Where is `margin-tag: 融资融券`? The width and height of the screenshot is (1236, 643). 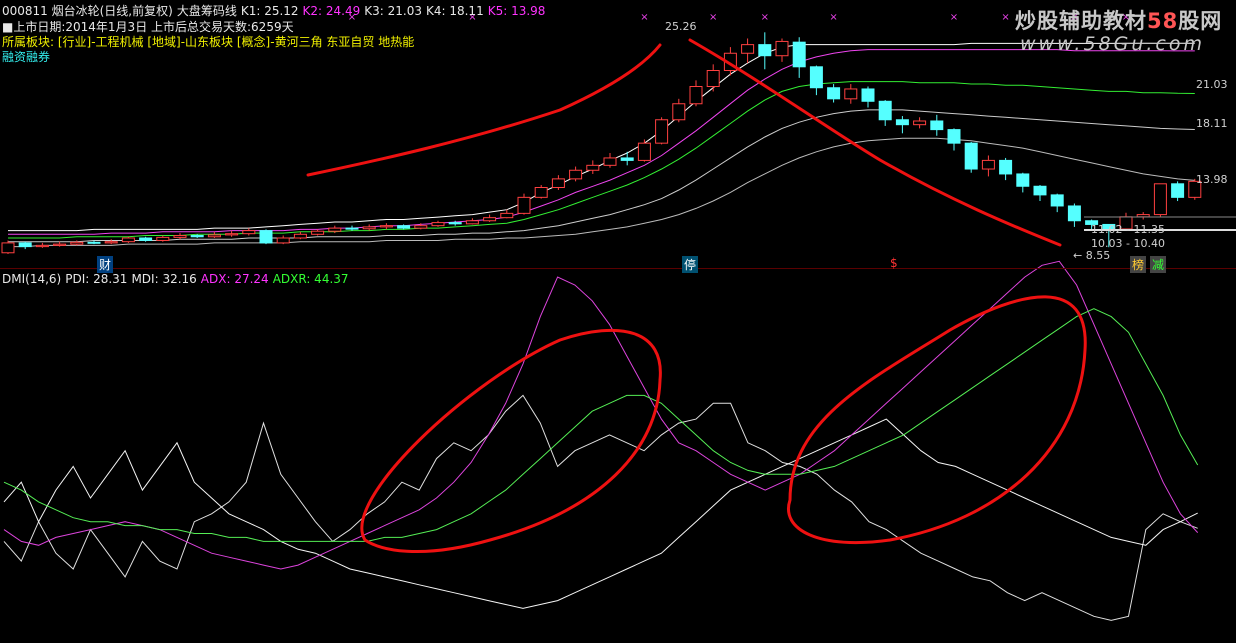
margin-tag: 融资融券 is located at coordinates (26, 57).